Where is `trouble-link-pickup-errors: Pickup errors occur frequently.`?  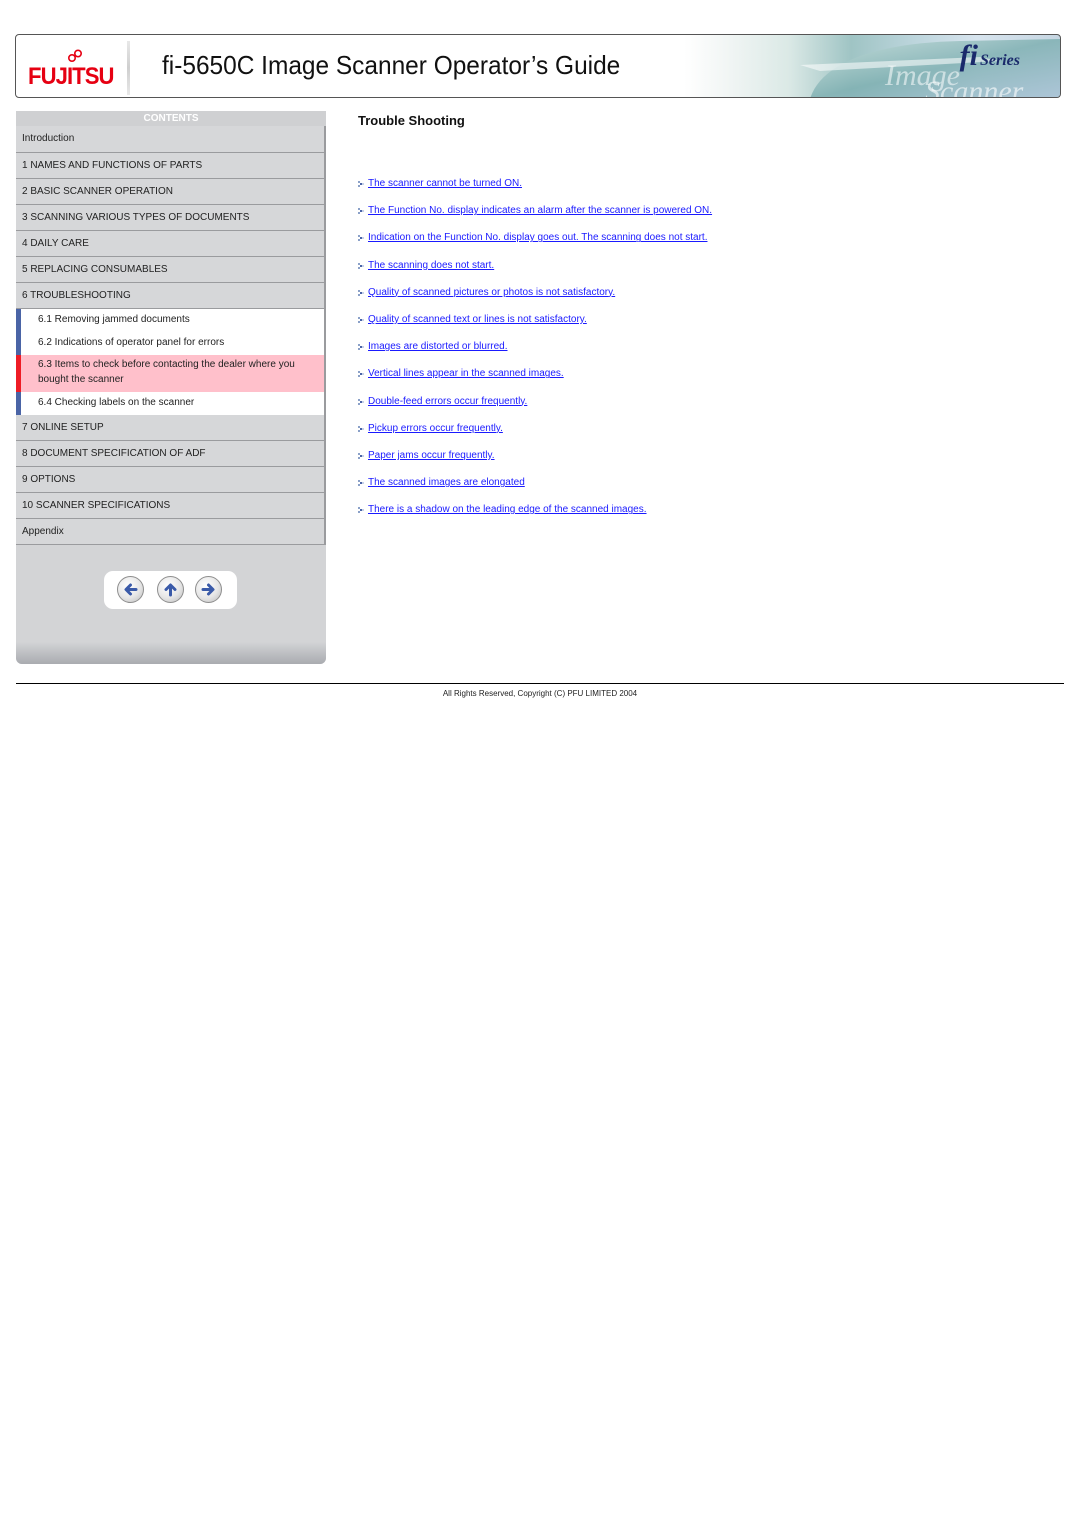
trouble-link-pickup-errors: Pickup errors occur frequently. is located at coordinates (435, 428).